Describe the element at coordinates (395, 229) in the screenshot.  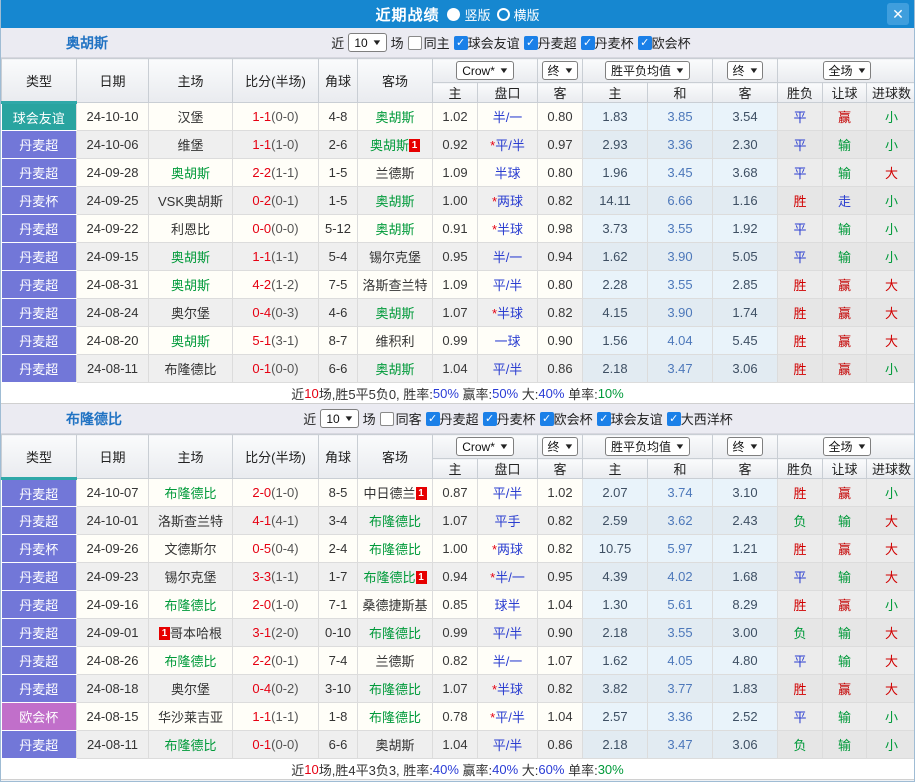
I see `team-name-text: 奥胡斯` at that location.